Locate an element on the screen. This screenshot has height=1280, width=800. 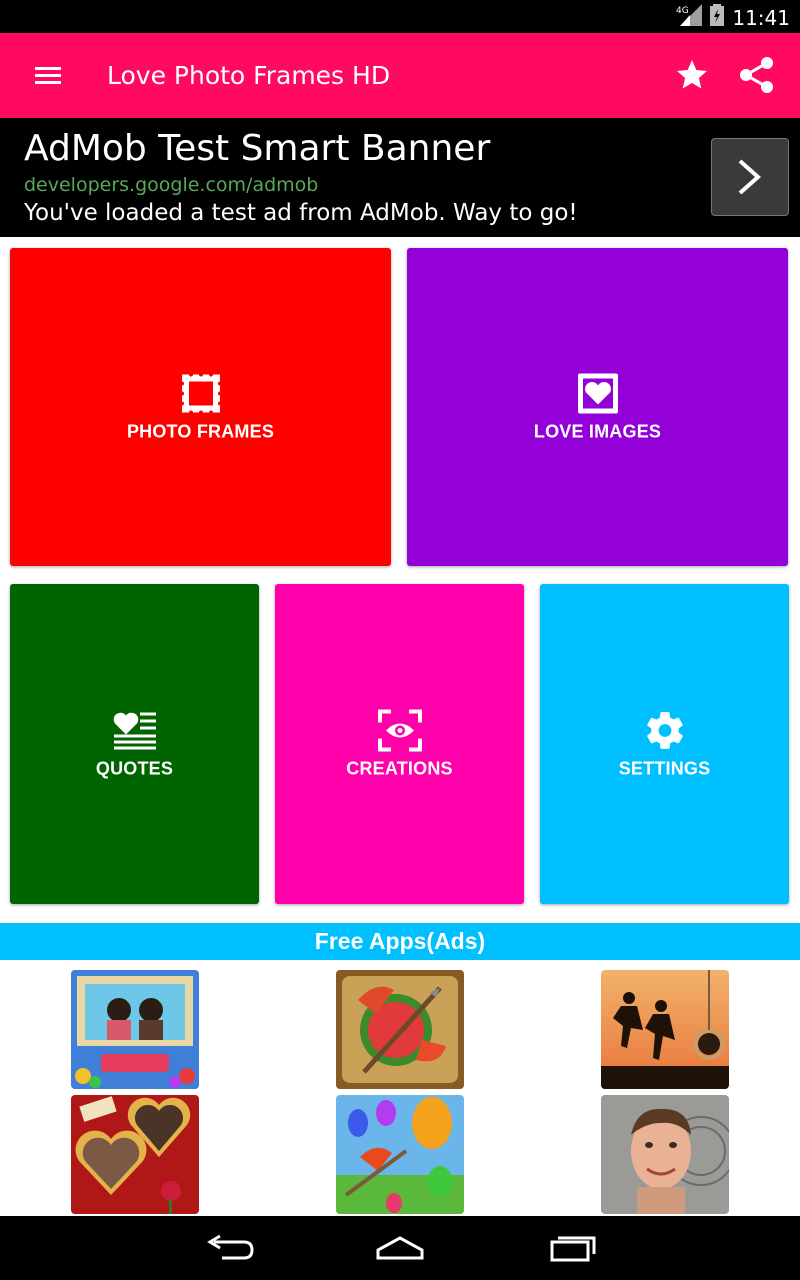
frame-icon is located at coordinates (200, 393).